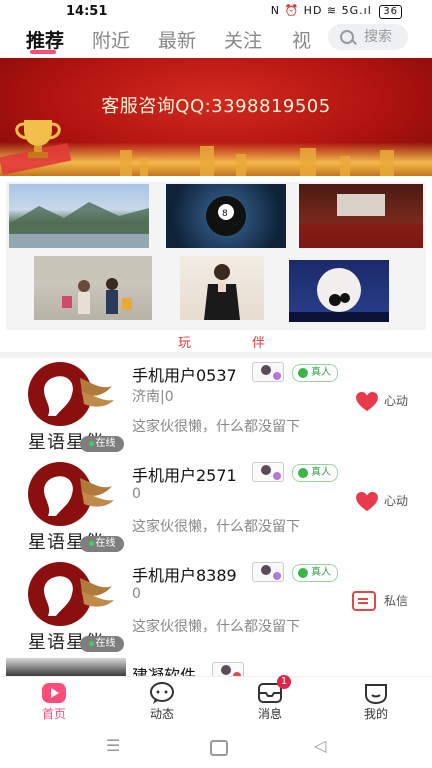  I want to click on home-icon, so click(54, 693).